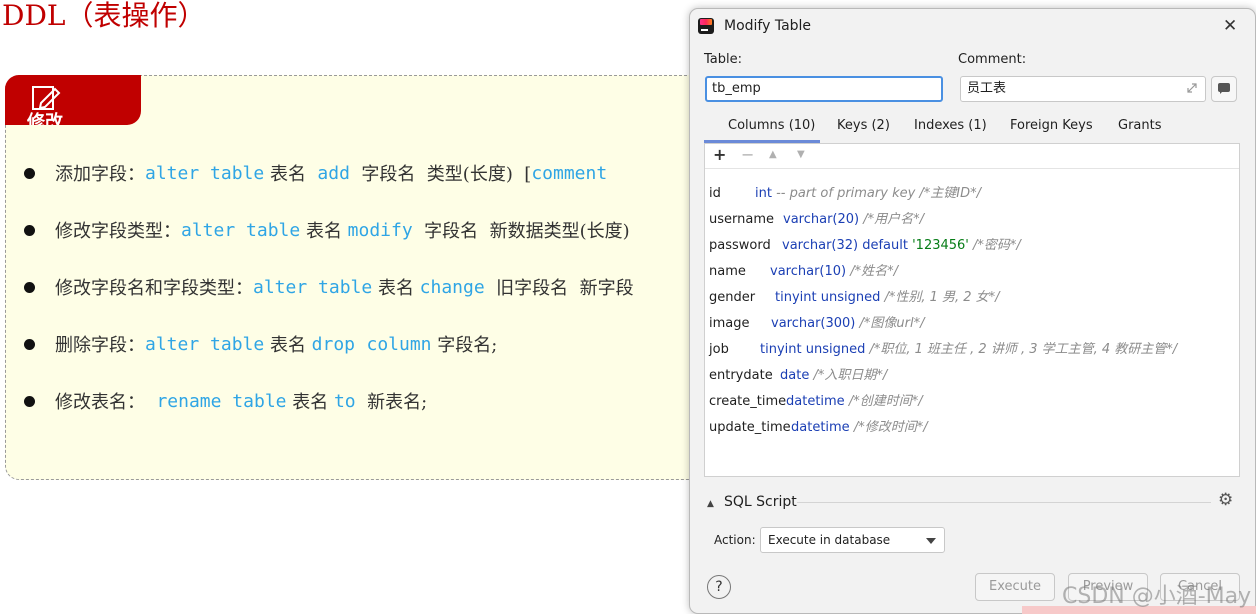 This screenshot has width=1256, height=614. Describe the element at coordinates (892, 323) in the screenshot. I see `column-comment: /*图像url*/` at that location.